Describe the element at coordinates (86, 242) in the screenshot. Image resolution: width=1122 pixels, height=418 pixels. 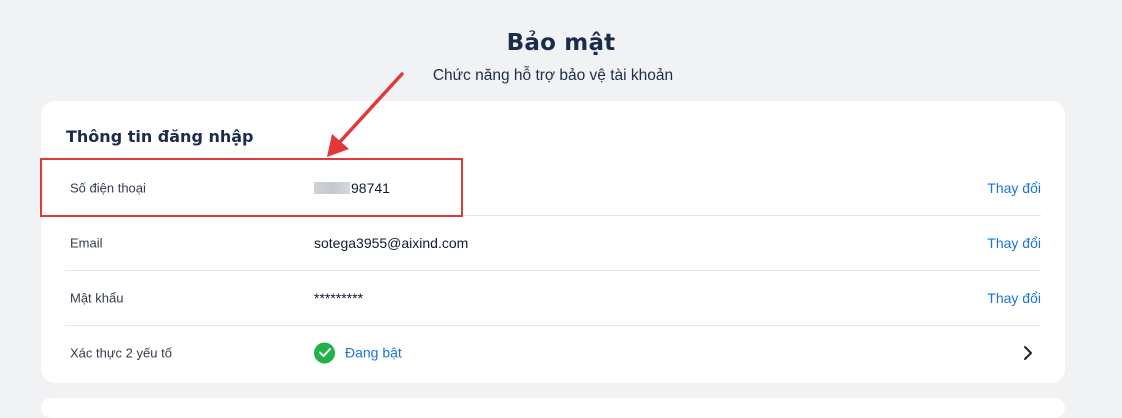
I see `email-label: Email` at that location.